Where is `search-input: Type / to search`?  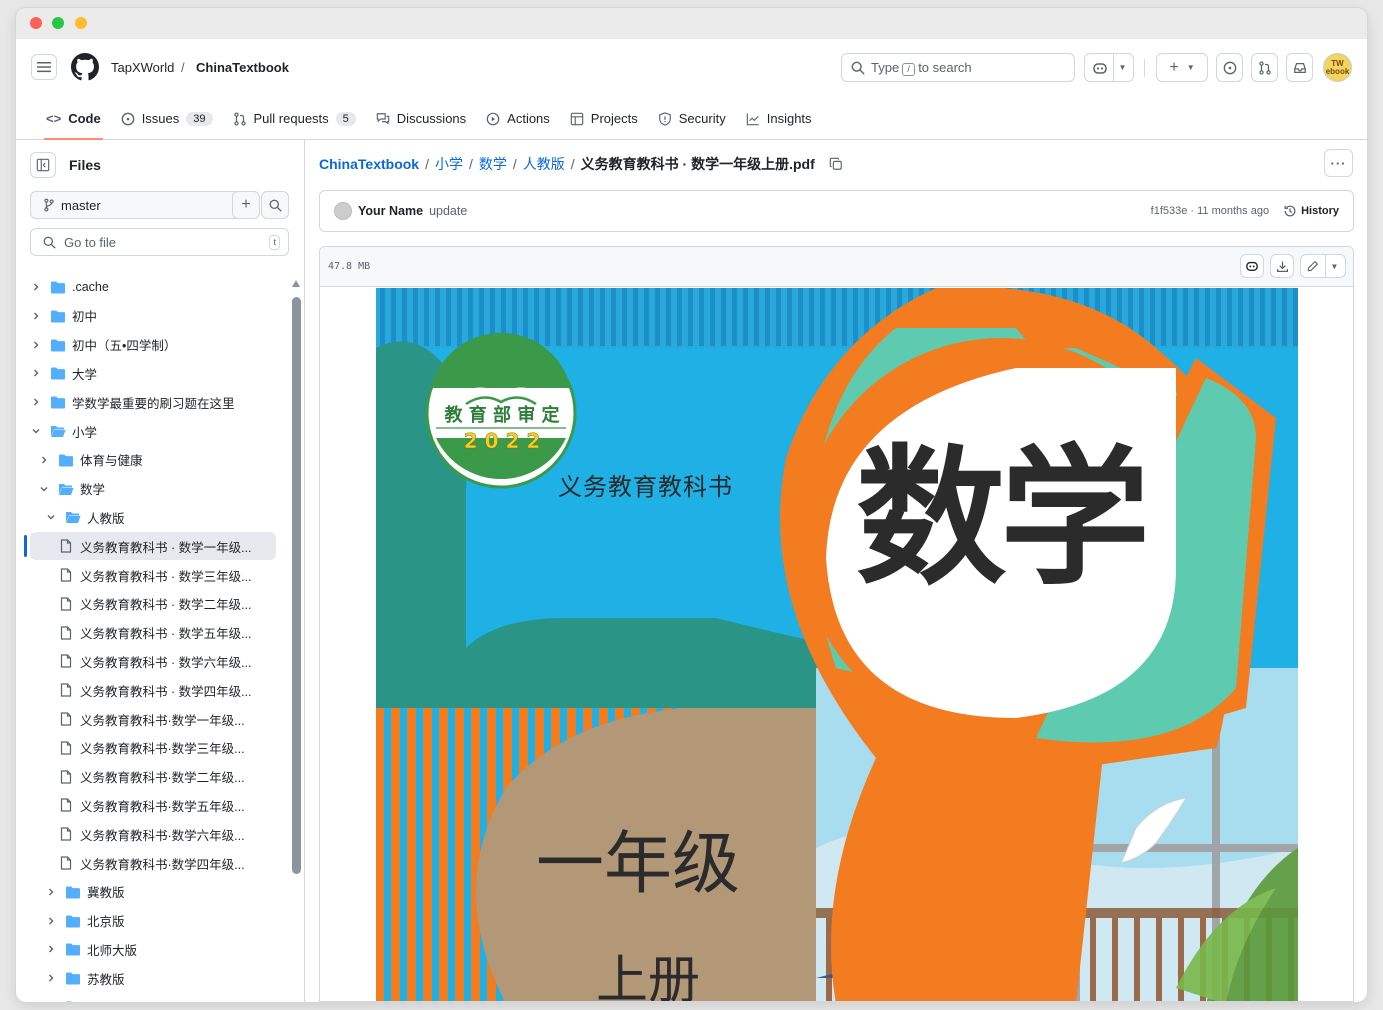 search-input: Type / to search is located at coordinates (958, 67).